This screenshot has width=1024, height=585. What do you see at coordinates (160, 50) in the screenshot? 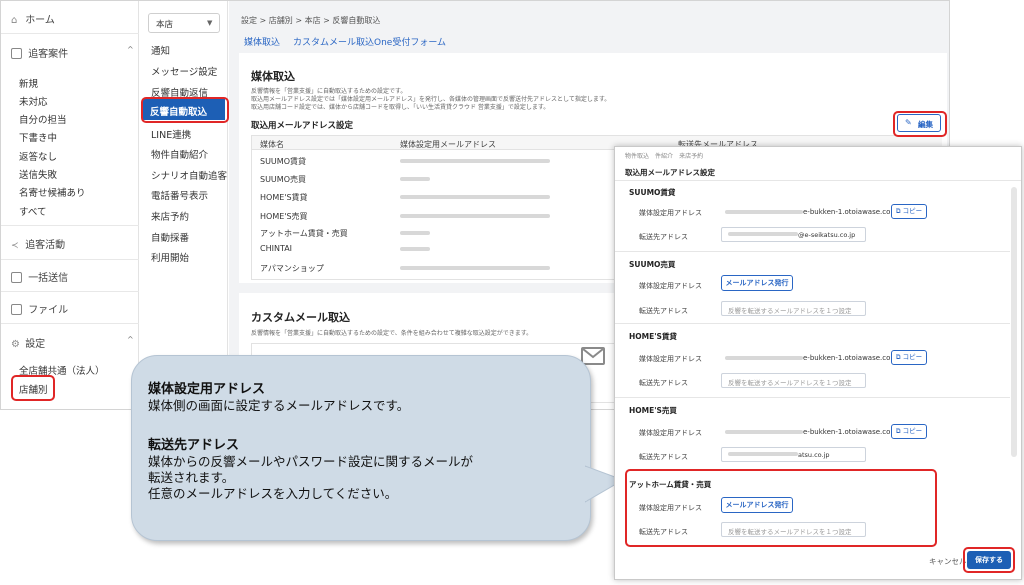
I see `sub-item-notify: 通知` at bounding box center [160, 50].